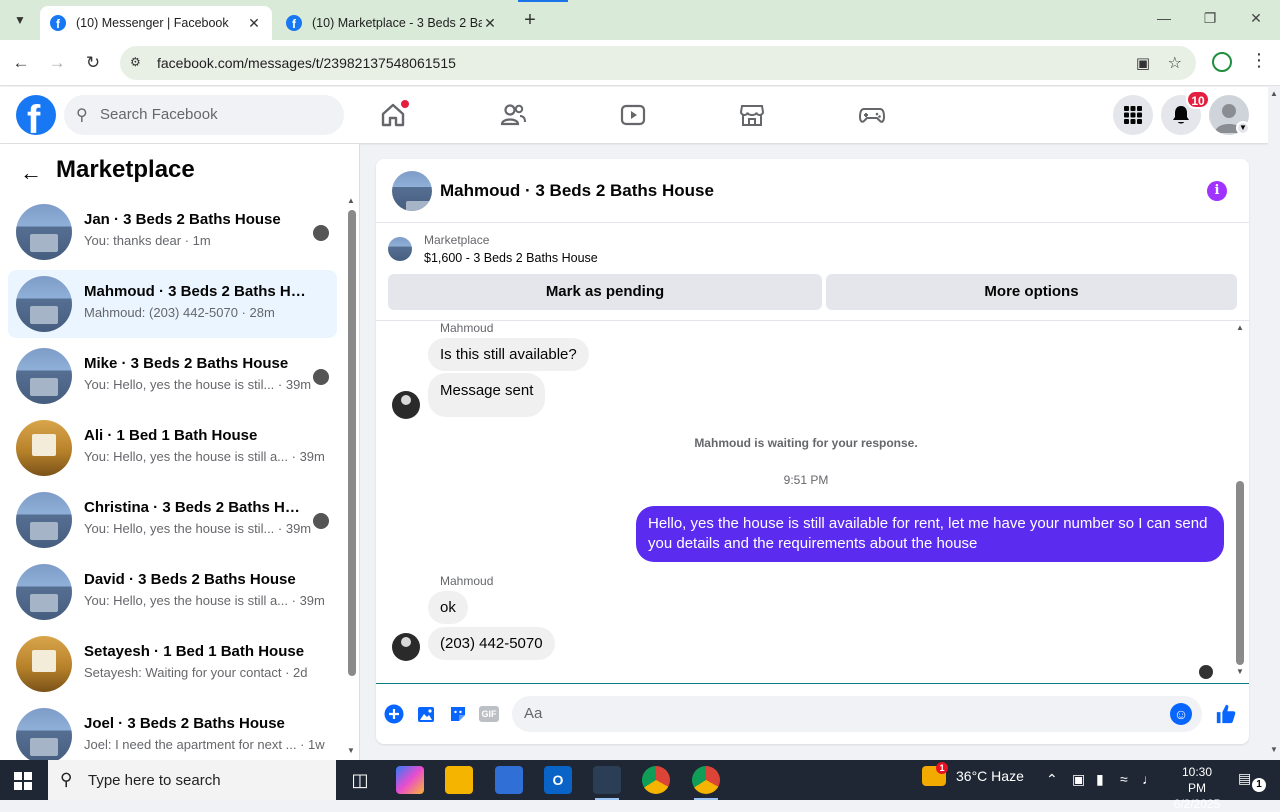 The height and width of the screenshot is (812, 1280). I want to click on more-options-button: More options, so click(1031, 292).